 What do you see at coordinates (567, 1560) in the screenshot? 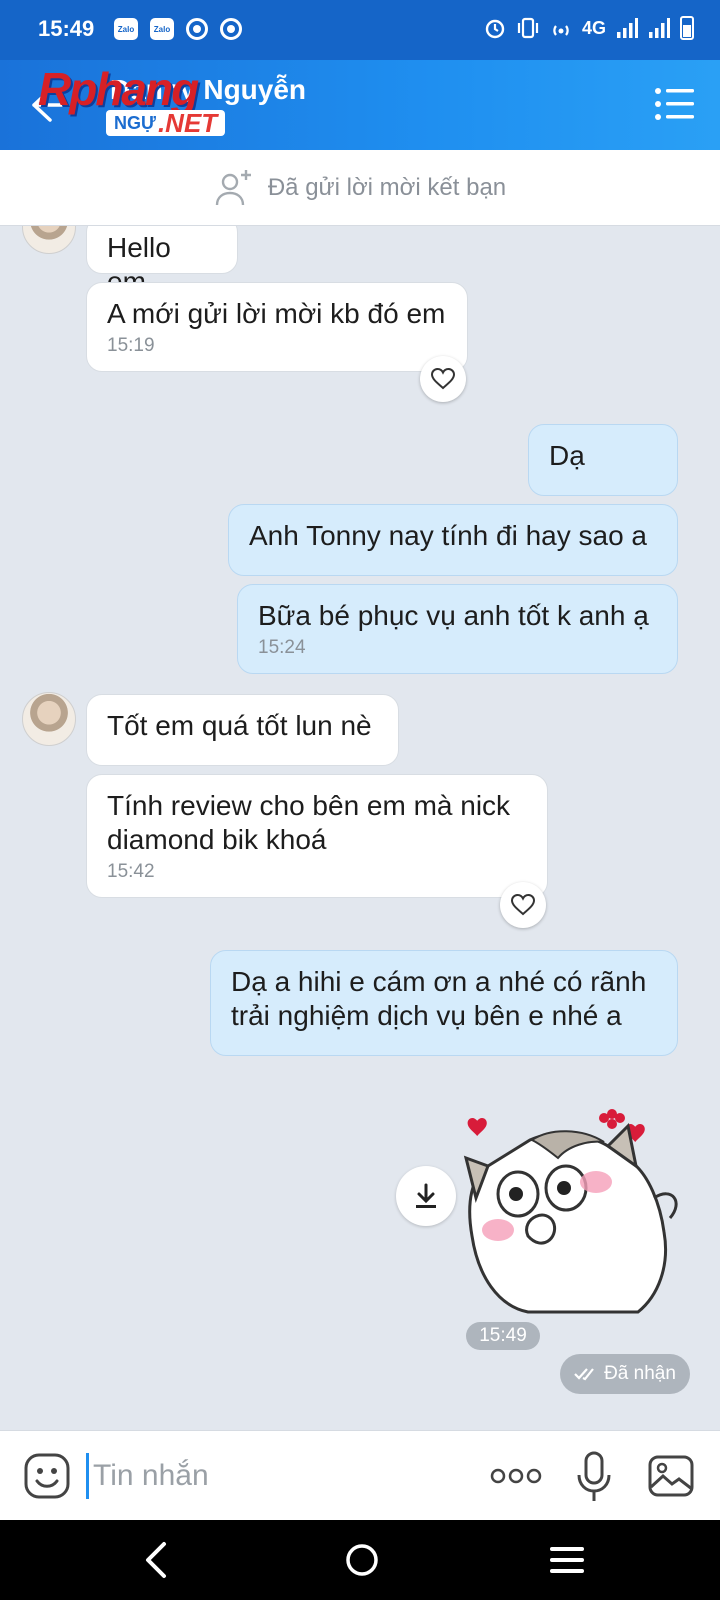
I see `nav-recents-icon` at bounding box center [567, 1560].